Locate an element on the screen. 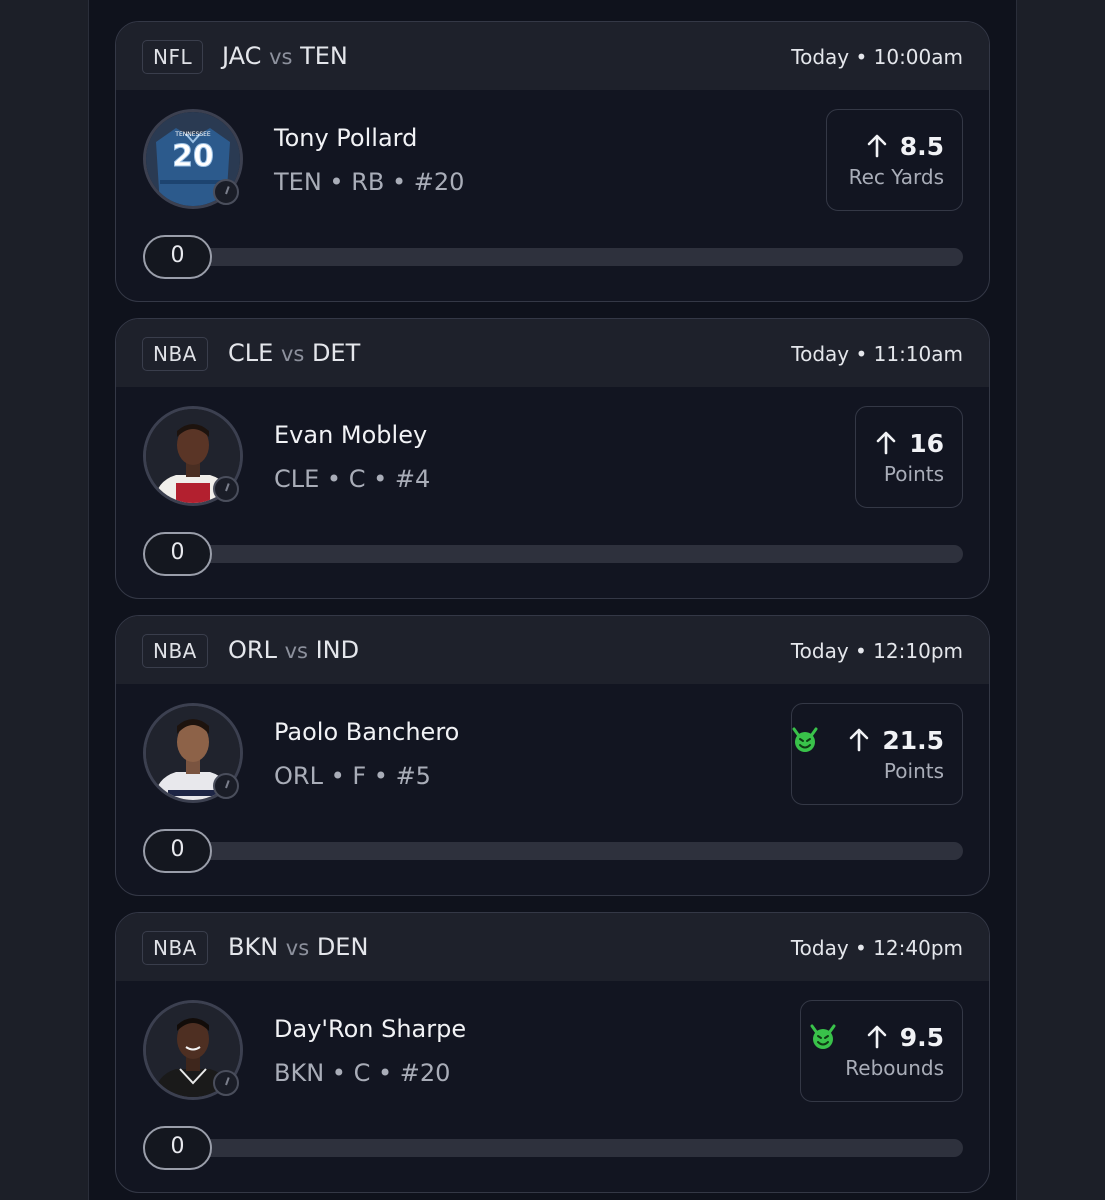 The width and height of the screenshot is (1105, 1200). matchup: CLE vs DET is located at coordinates (294, 353).